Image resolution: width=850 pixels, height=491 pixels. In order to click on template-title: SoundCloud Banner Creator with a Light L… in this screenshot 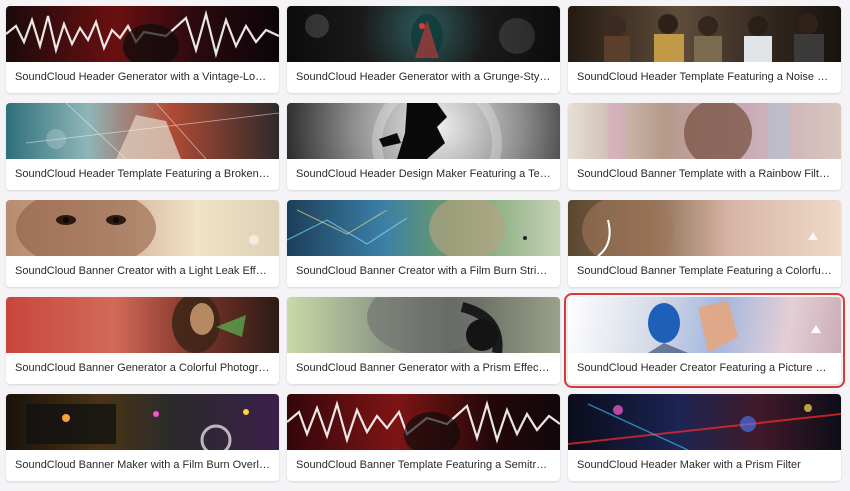, I will do `click(142, 271)`.